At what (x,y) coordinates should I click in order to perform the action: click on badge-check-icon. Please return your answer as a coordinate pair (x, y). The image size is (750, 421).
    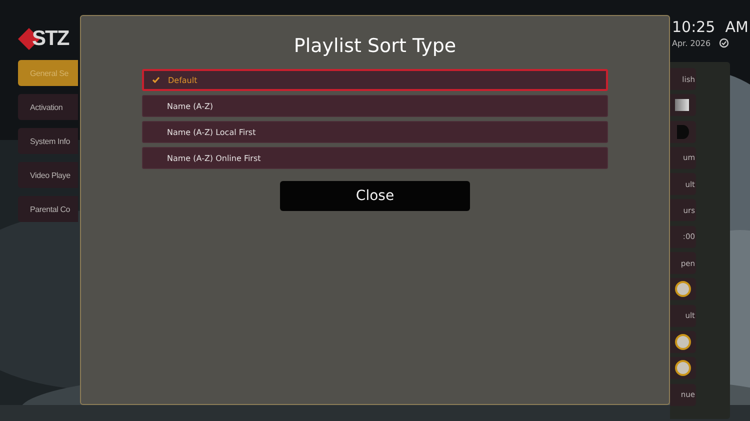
    Looking at the image, I should click on (723, 43).